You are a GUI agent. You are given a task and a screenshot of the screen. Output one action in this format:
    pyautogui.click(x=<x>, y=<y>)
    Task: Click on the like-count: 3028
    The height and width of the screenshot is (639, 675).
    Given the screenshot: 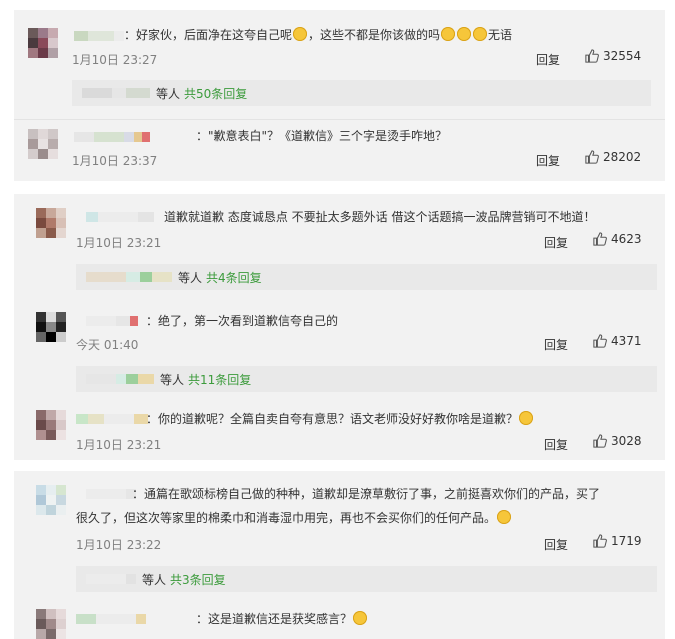 What is the action you would take?
    pyautogui.click(x=626, y=441)
    